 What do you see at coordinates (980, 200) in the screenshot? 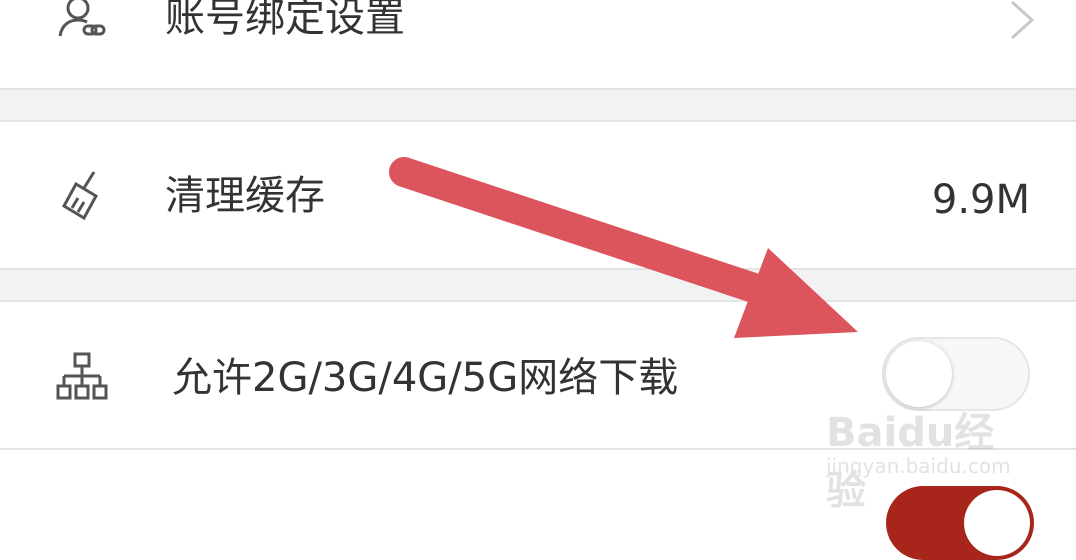
I see `cache-size-value: 9.9M` at bounding box center [980, 200].